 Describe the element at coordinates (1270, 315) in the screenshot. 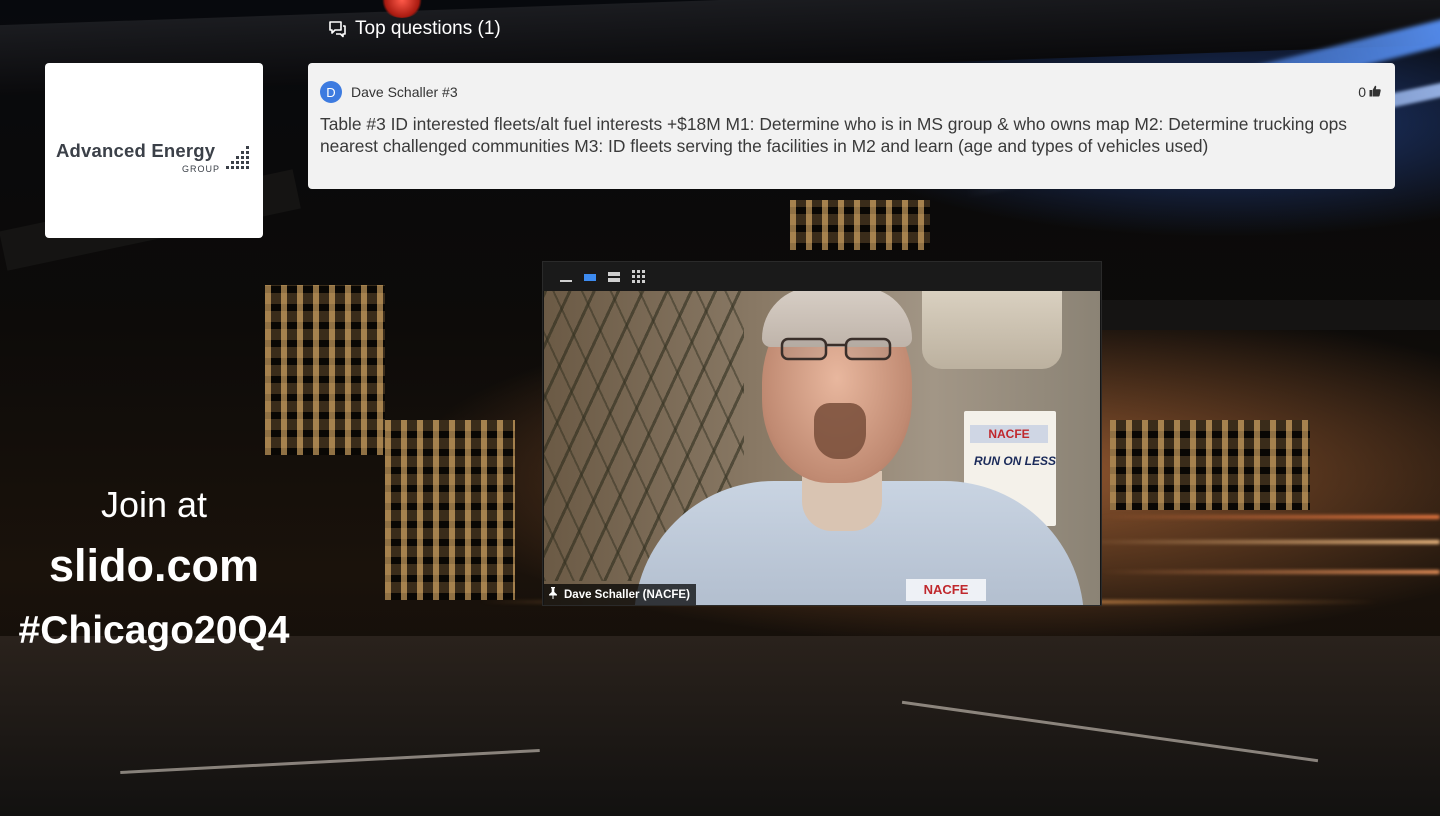

I see `bridge-beam` at that location.